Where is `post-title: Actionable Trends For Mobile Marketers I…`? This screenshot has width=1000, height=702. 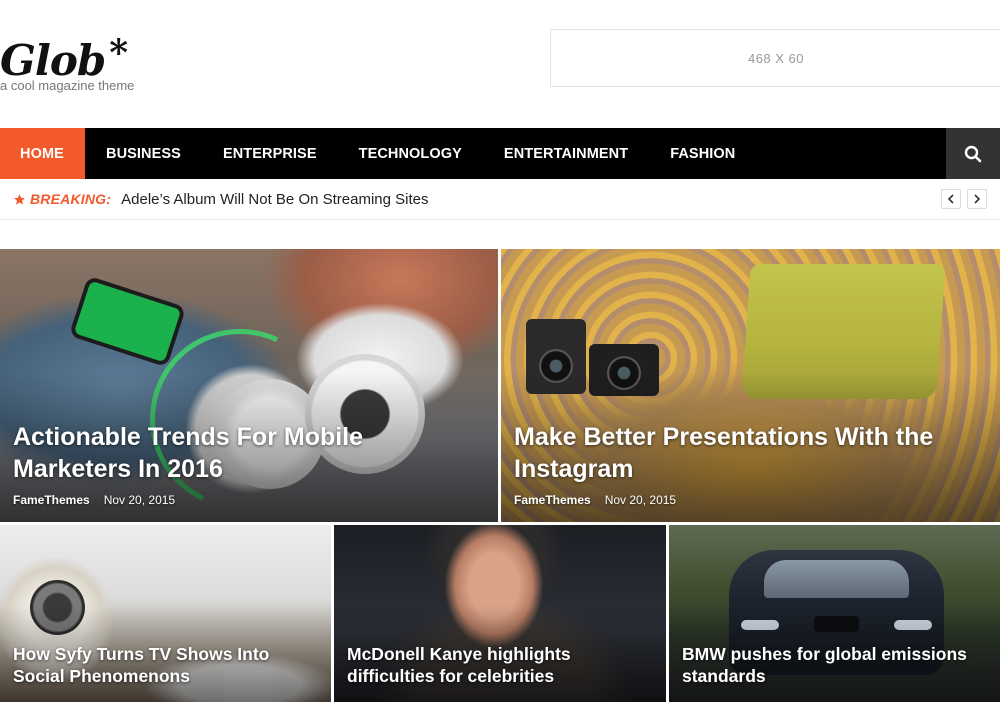
post-title: Actionable Trends For Mobile Marketers I… is located at coordinates (248, 453).